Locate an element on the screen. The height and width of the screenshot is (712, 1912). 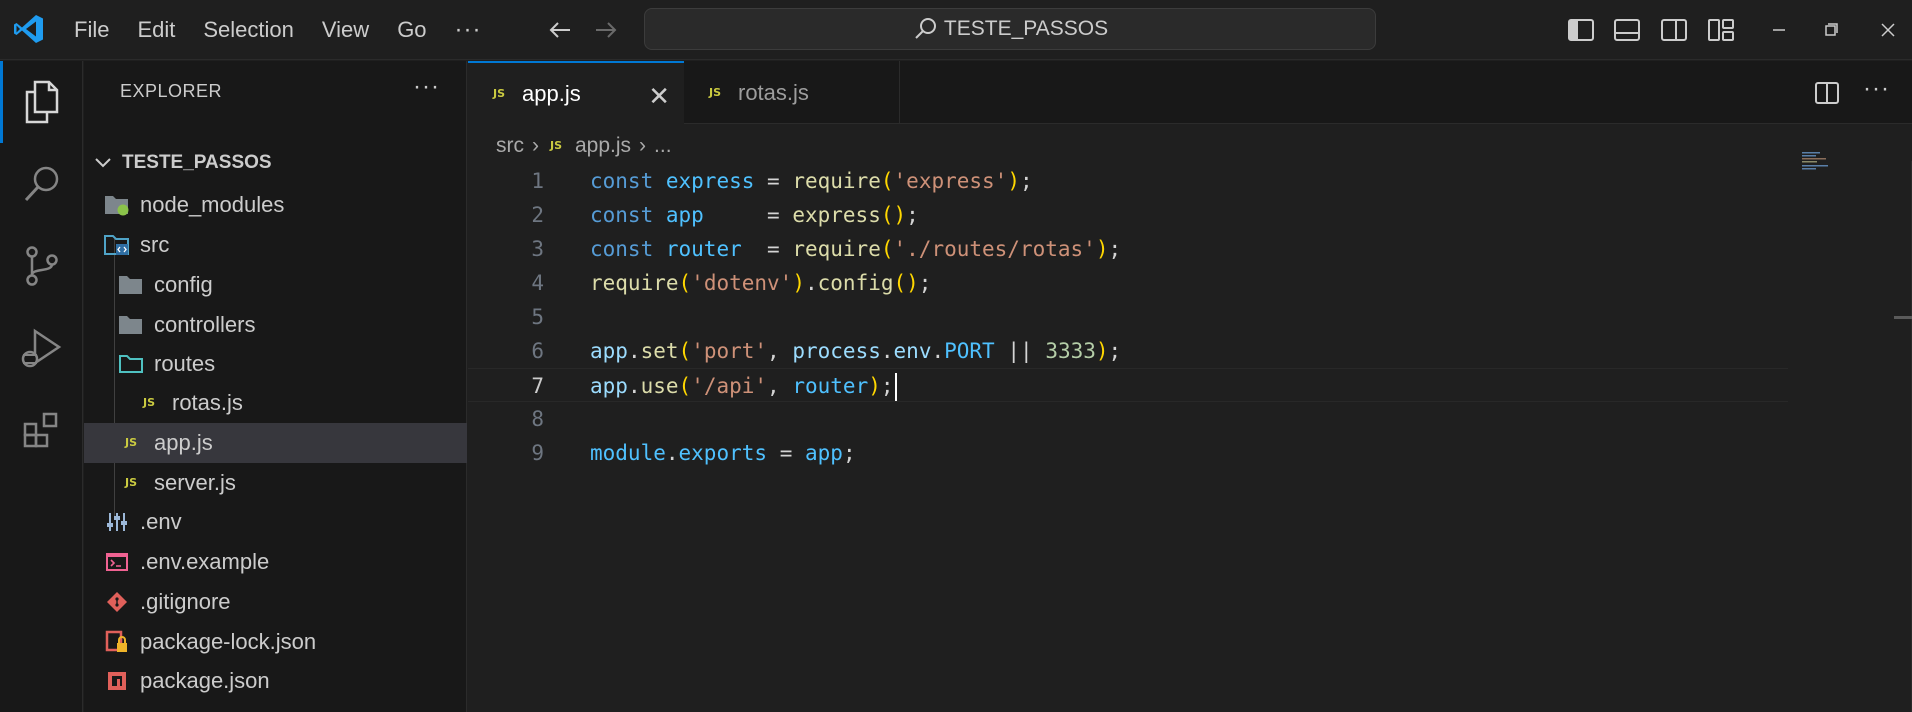
menu-more-icon: ··· is located at coordinates (468, 30).